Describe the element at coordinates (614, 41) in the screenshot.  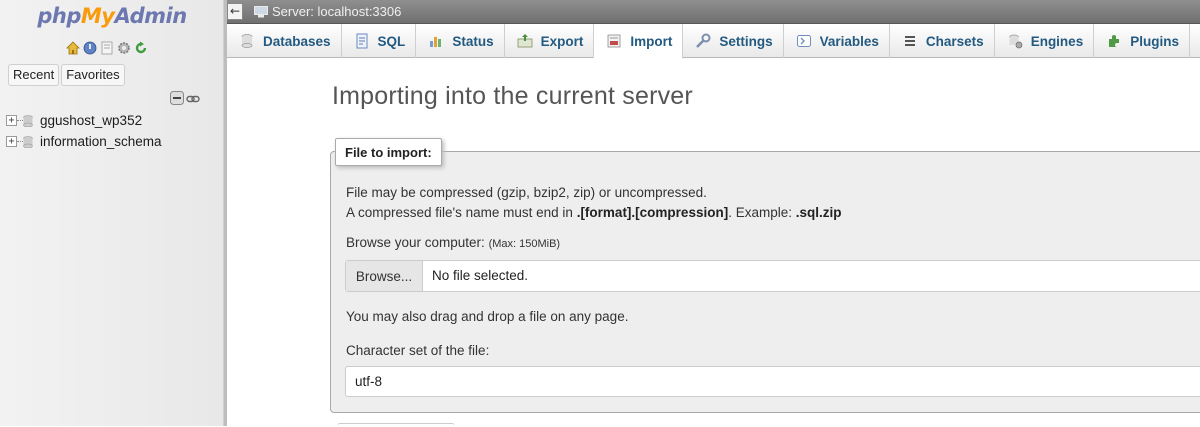
I see `import-icon` at that location.